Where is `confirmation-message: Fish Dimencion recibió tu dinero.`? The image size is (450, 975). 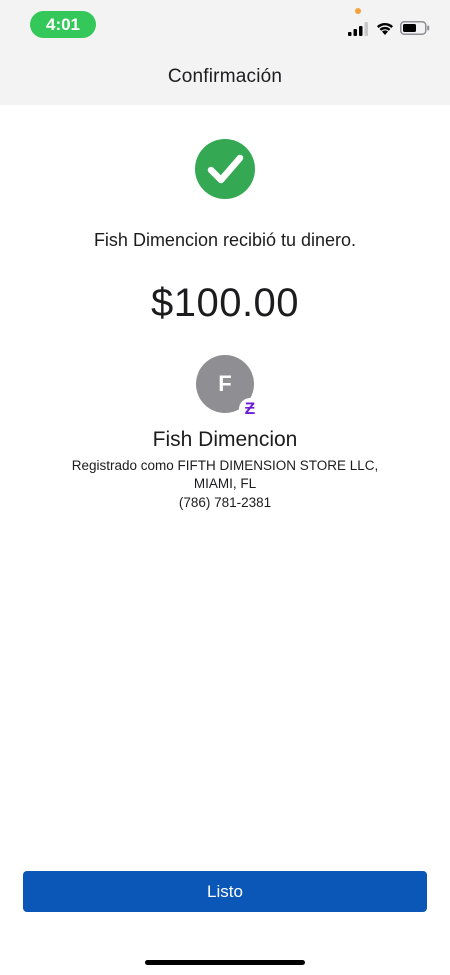 confirmation-message: Fish Dimencion recibió tu dinero. is located at coordinates (225, 240).